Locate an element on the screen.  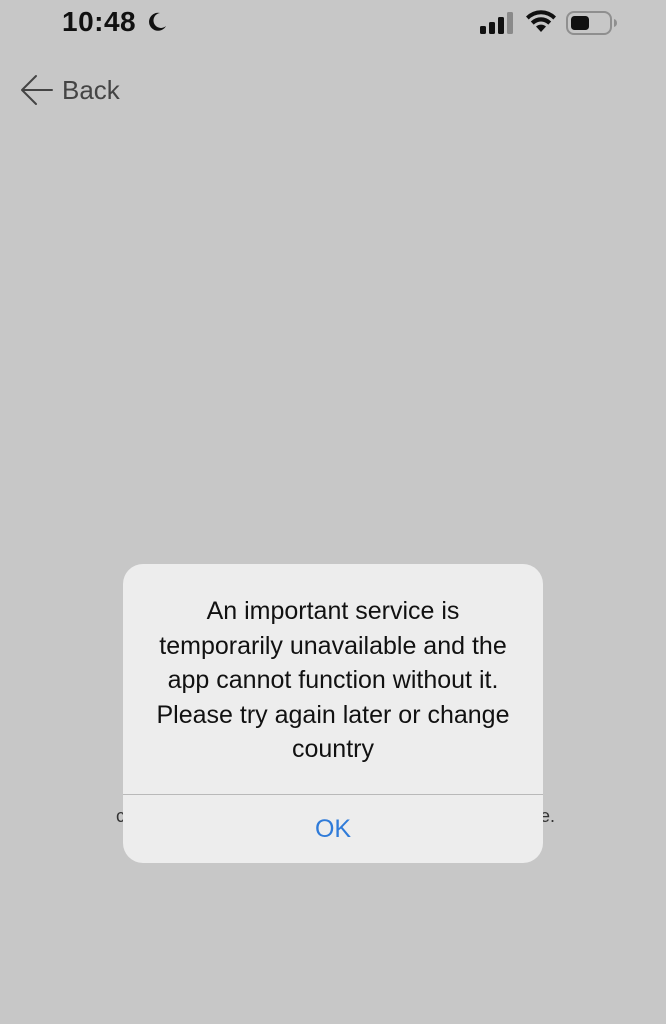
back-label: Back is located at coordinates (91, 89).